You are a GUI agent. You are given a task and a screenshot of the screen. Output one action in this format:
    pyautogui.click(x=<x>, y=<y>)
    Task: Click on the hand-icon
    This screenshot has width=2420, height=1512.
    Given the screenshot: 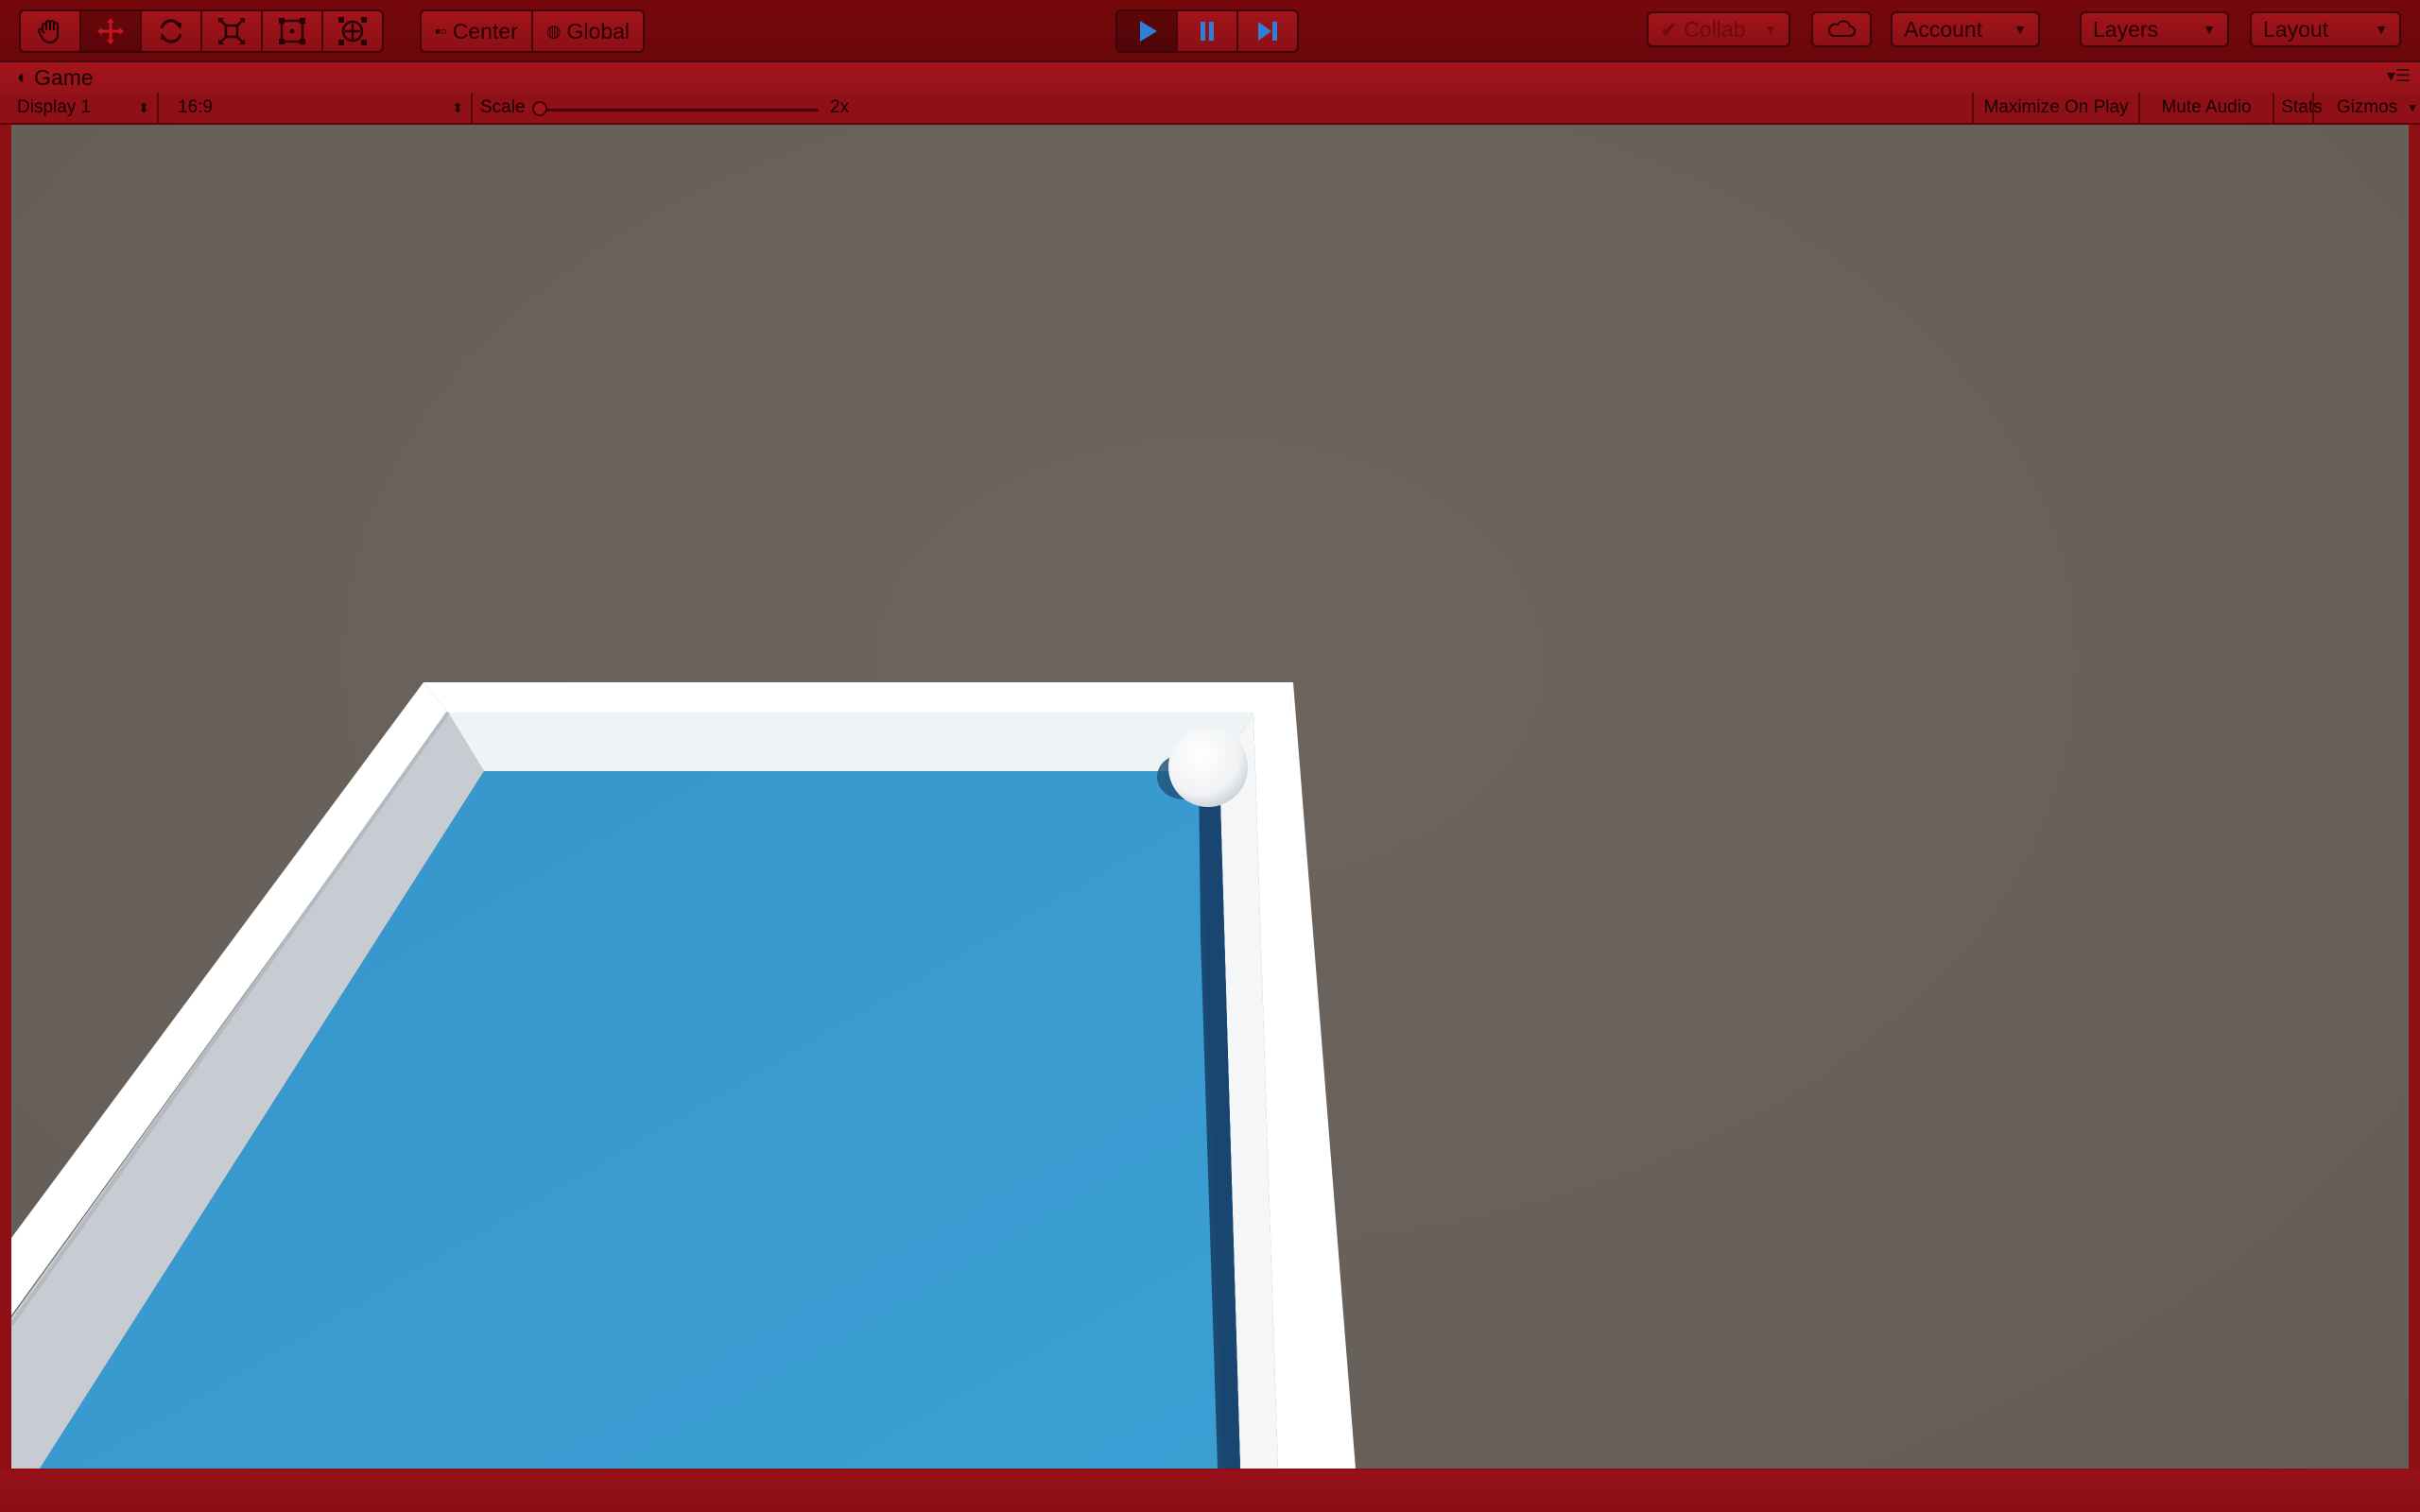 What is the action you would take?
    pyautogui.click(x=48, y=31)
    